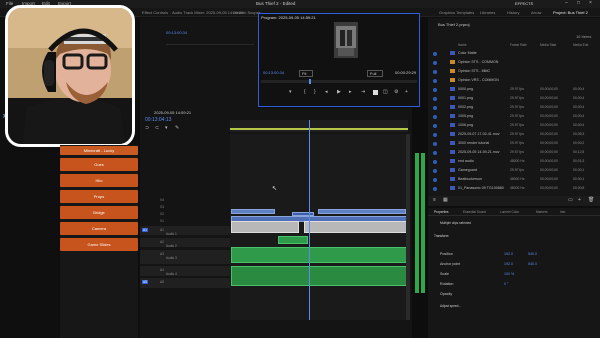 Image resolution: width=600 pixels, height=338 pixels. I want to click on label-button-minecraft: Minecraft - Lucky, so click(99, 150).